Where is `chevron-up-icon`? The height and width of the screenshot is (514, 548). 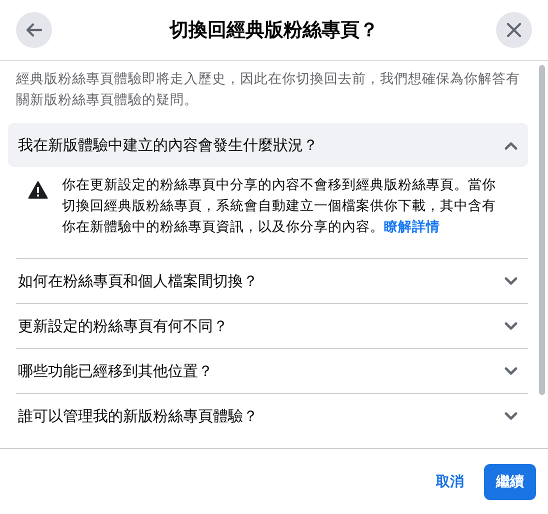
chevron-up-icon is located at coordinates (511, 145).